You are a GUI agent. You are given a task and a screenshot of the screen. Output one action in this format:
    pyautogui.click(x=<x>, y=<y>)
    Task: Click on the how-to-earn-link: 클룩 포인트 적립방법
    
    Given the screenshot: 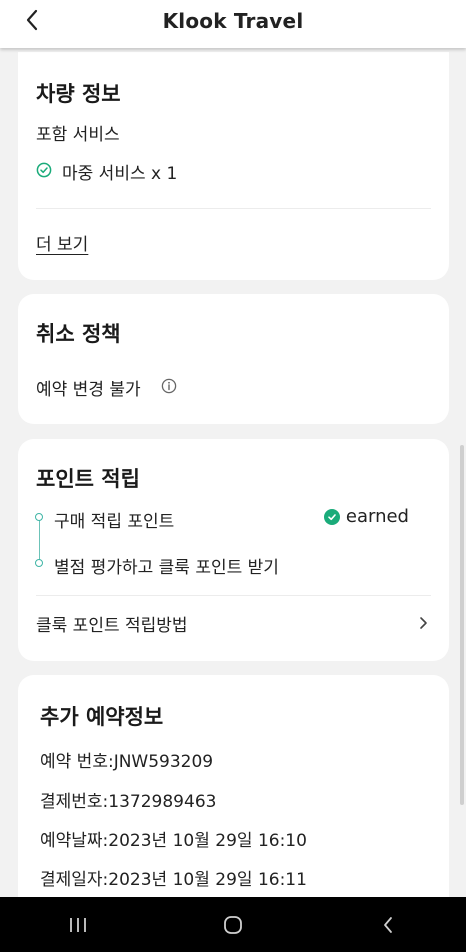 What is the action you would take?
    pyautogui.click(x=112, y=623)
    